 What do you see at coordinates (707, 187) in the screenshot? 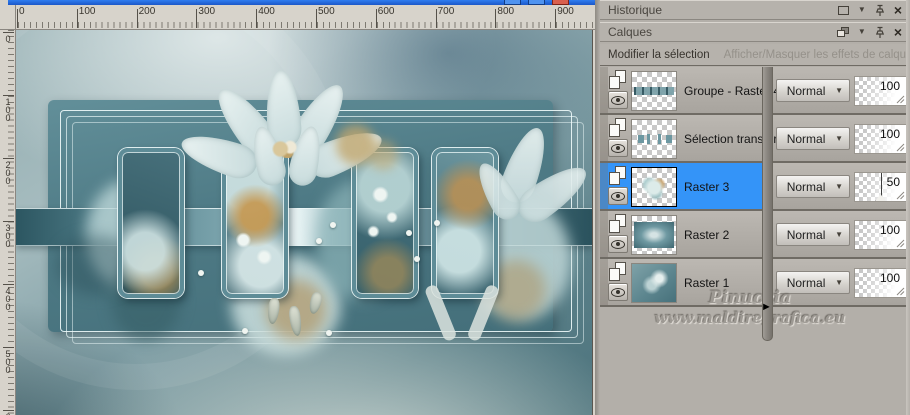
I see `layer-name: Raster 3` at bounding box center [707, 187].